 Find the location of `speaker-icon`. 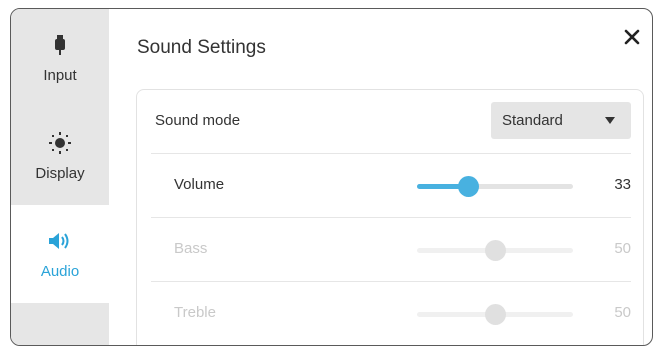

speaker-icon is located at coordinates (60, 241).